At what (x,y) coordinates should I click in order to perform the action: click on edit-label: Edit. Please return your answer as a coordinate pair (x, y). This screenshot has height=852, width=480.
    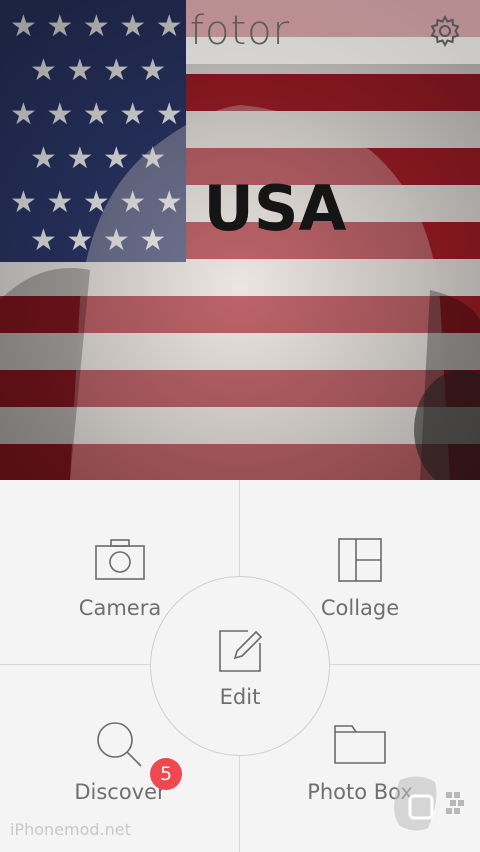
    Looking at the image, I should click on (240, 697).